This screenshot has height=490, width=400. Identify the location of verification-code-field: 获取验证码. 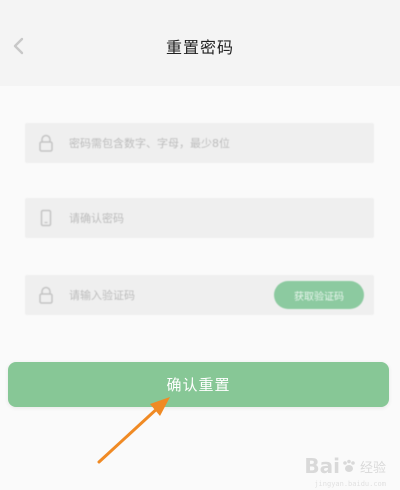
(199, 295).